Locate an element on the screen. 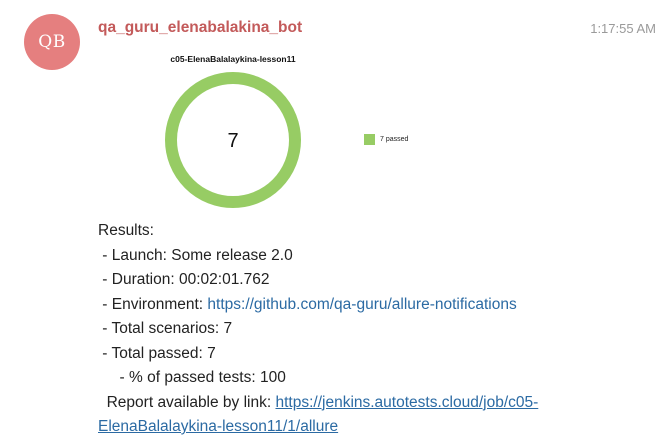 Image resolution: width=671 pixels, height=439 pixels. donut-chart: 7 is located at coordinates (233, 140).